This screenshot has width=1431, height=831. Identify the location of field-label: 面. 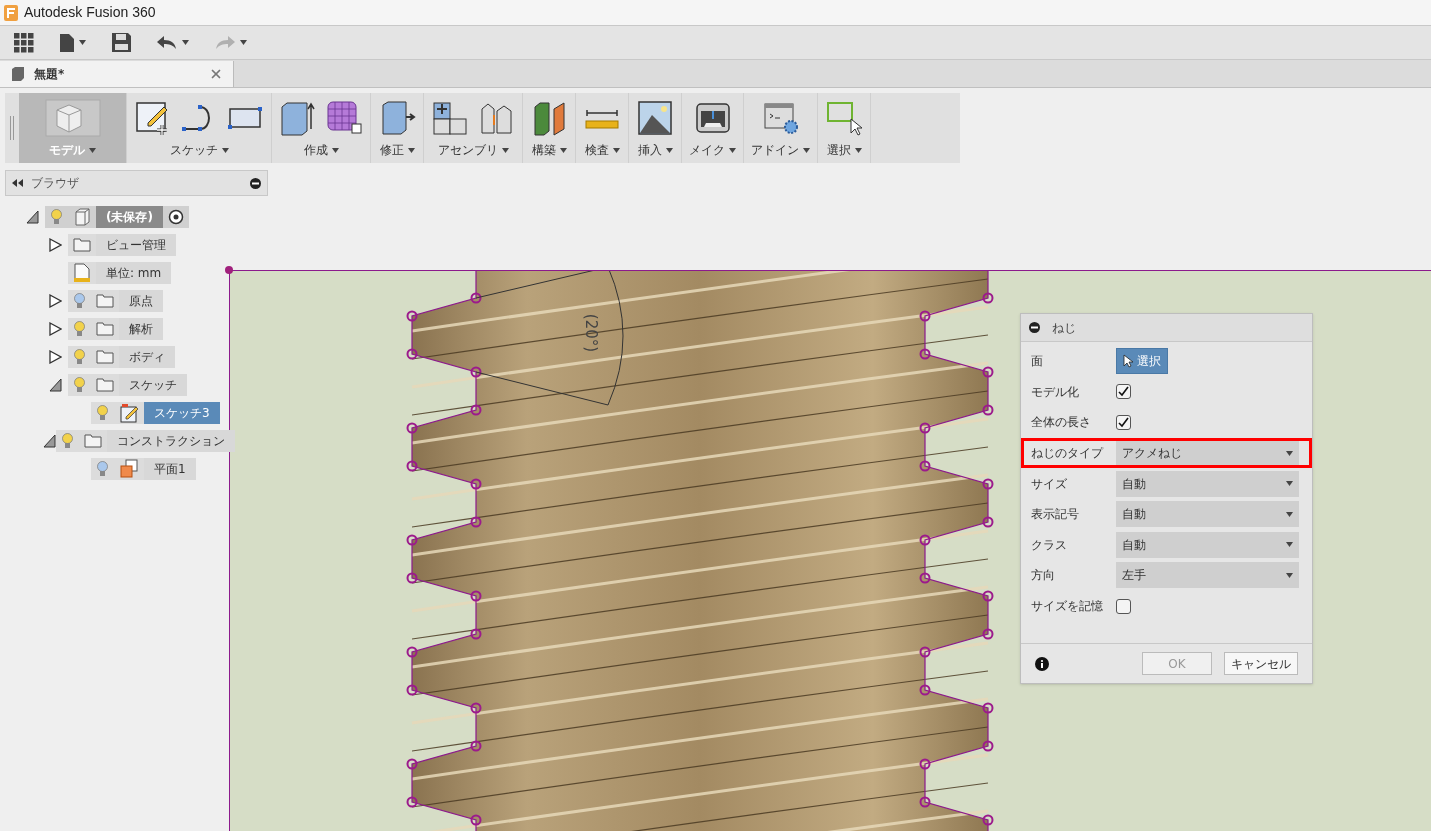
(1037, 362).